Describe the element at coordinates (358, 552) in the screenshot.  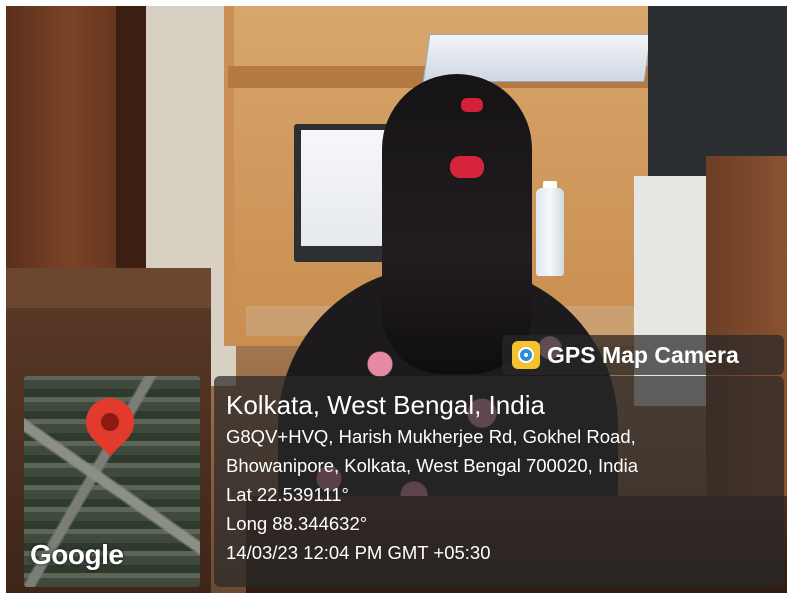
I see `timestamp: 14/03/23 12:04 PM GMT +05:30` at that location.